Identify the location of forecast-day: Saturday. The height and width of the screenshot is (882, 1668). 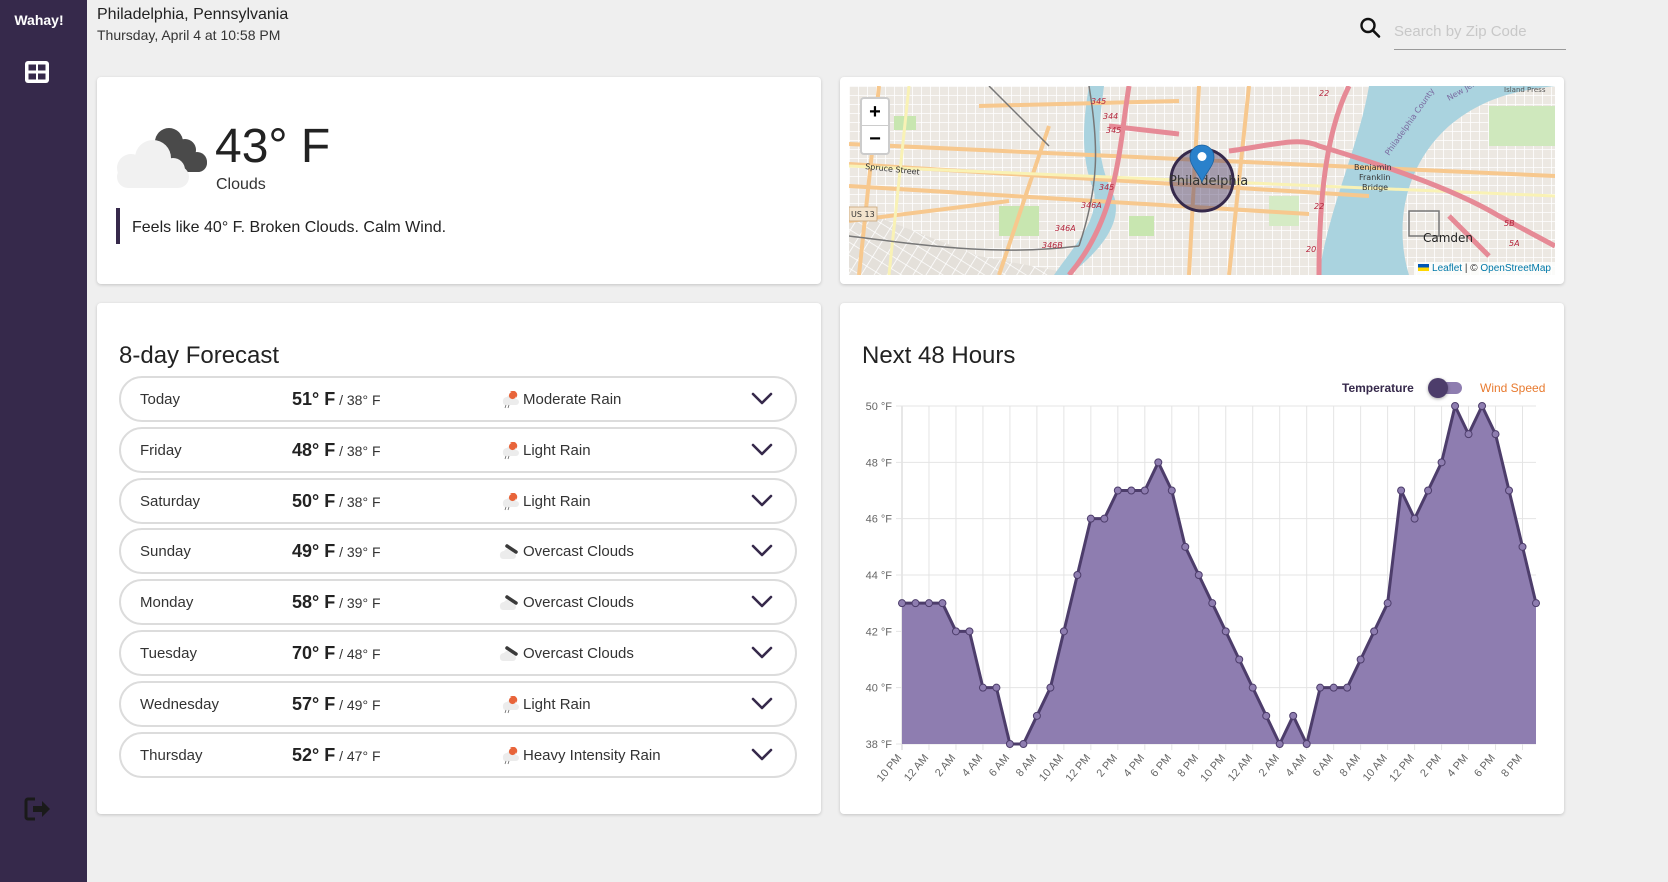
(170, 501).